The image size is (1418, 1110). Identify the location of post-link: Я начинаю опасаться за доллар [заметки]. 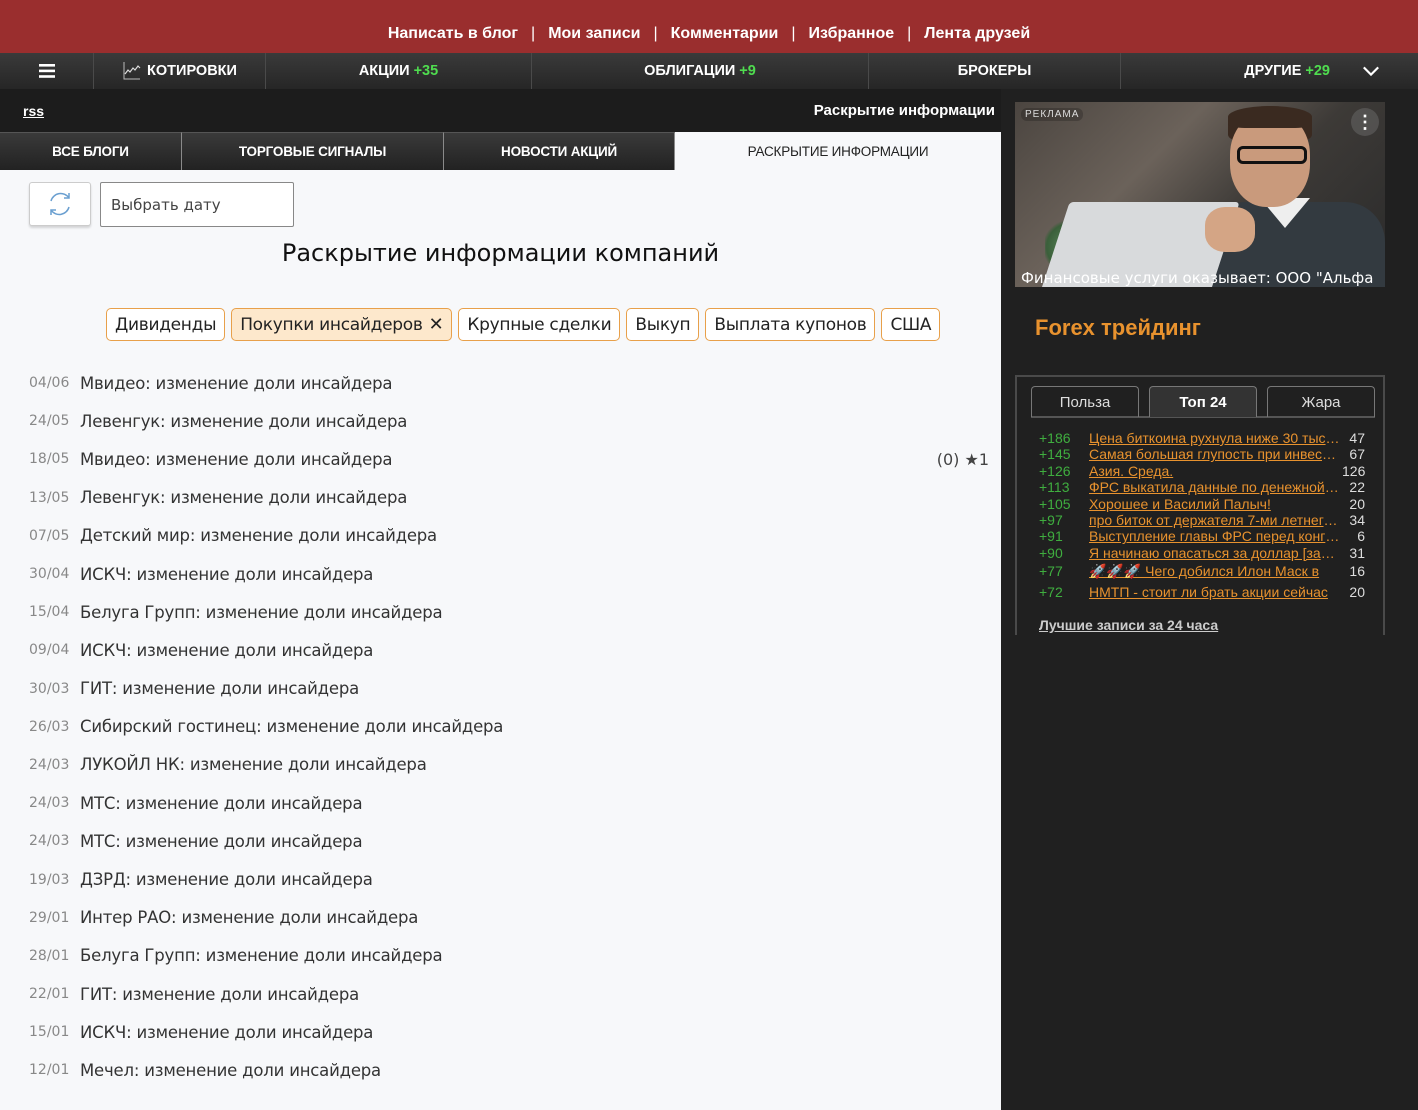
(1215, 553).